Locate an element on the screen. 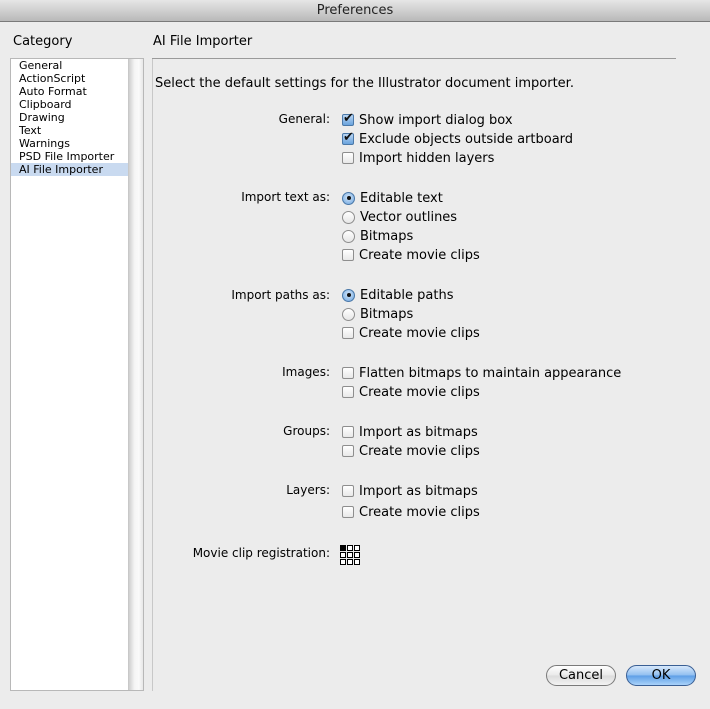 The width and height of the screenshot is (710, 709). images-create-movie-clips-checkbox: Create movie clips is located at coordinates (411, 392).